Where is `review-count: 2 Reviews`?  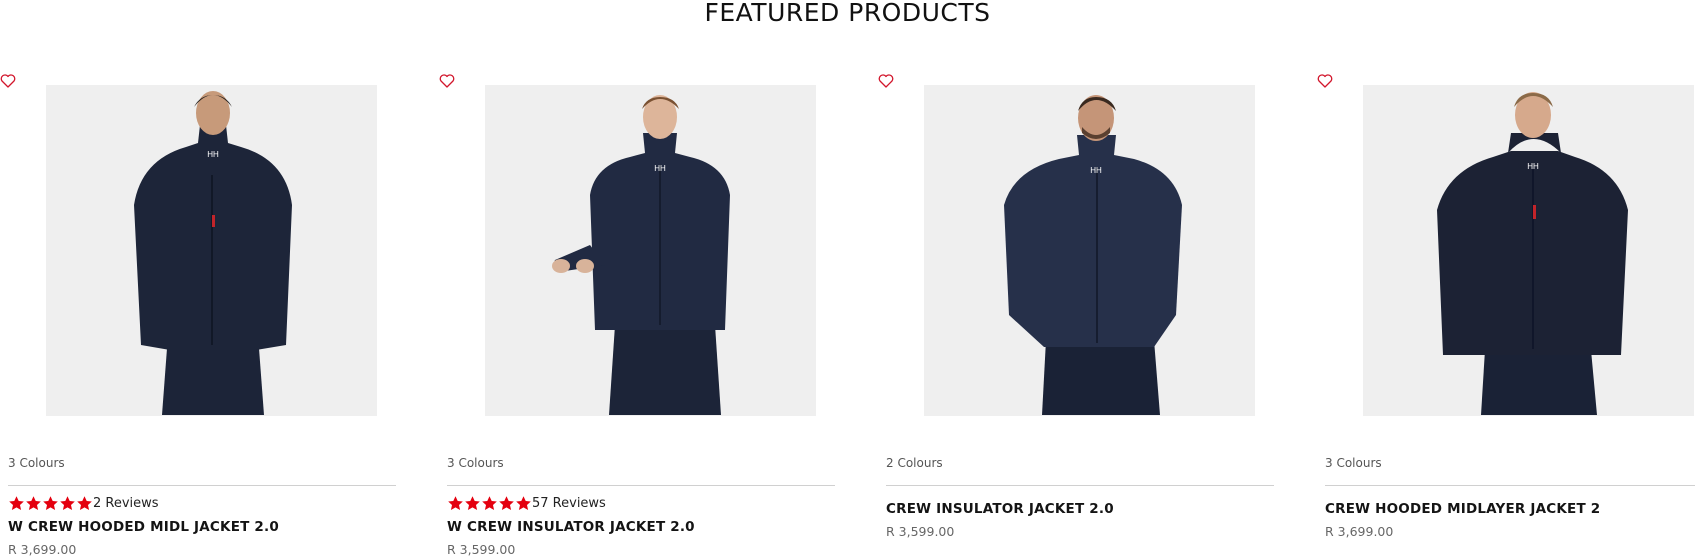 review-count: 2 Reviews is located at coordinates (126, 503).